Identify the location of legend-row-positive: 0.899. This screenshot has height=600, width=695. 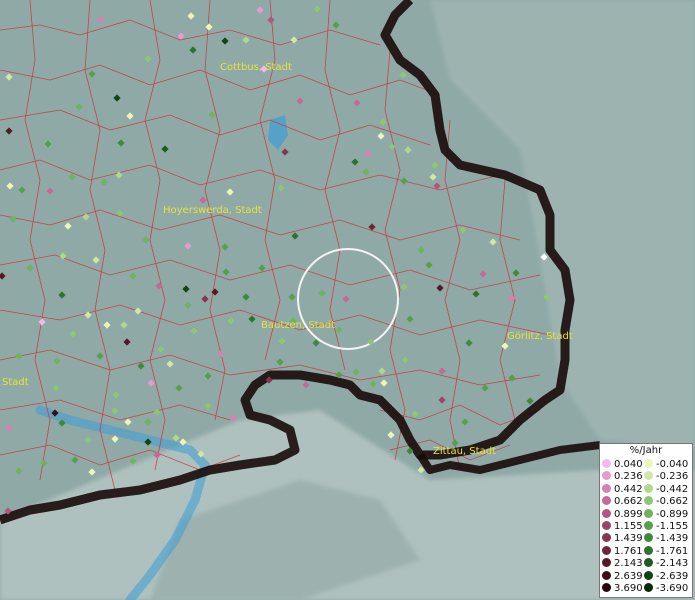
(622, 514).